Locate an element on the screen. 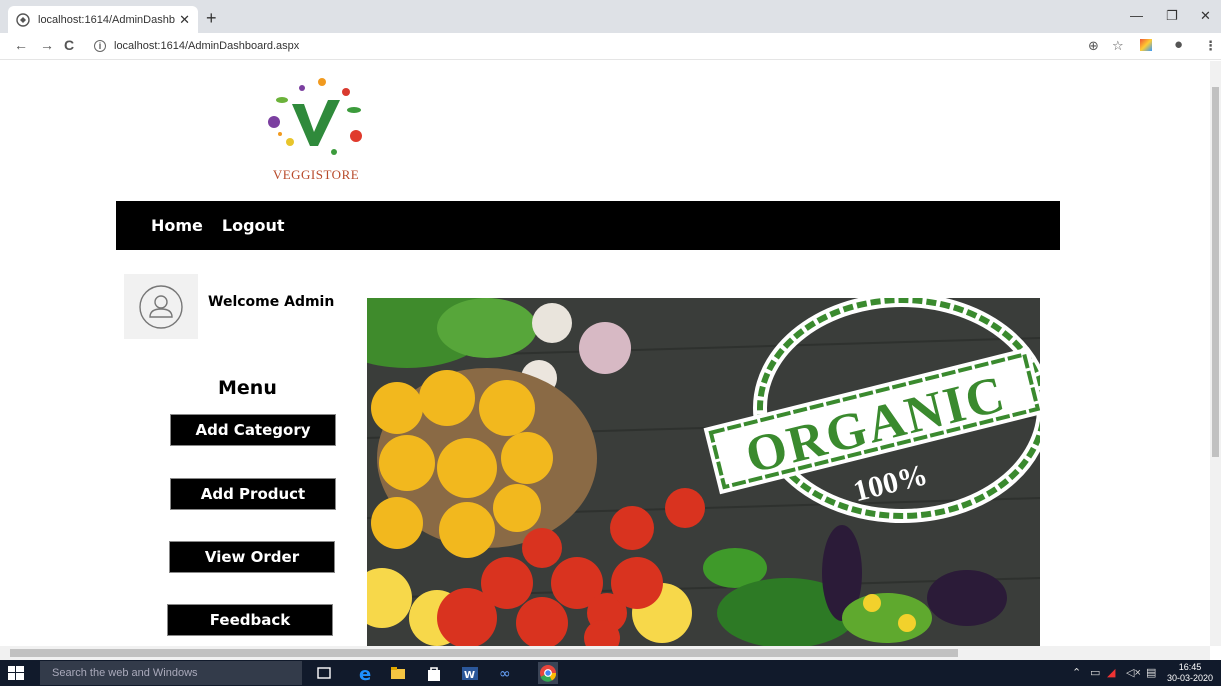  main-navbar: Home Logout is located at coordinates (588, 225).